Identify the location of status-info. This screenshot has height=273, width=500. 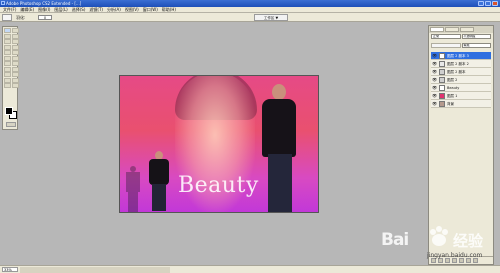
(95, 270).